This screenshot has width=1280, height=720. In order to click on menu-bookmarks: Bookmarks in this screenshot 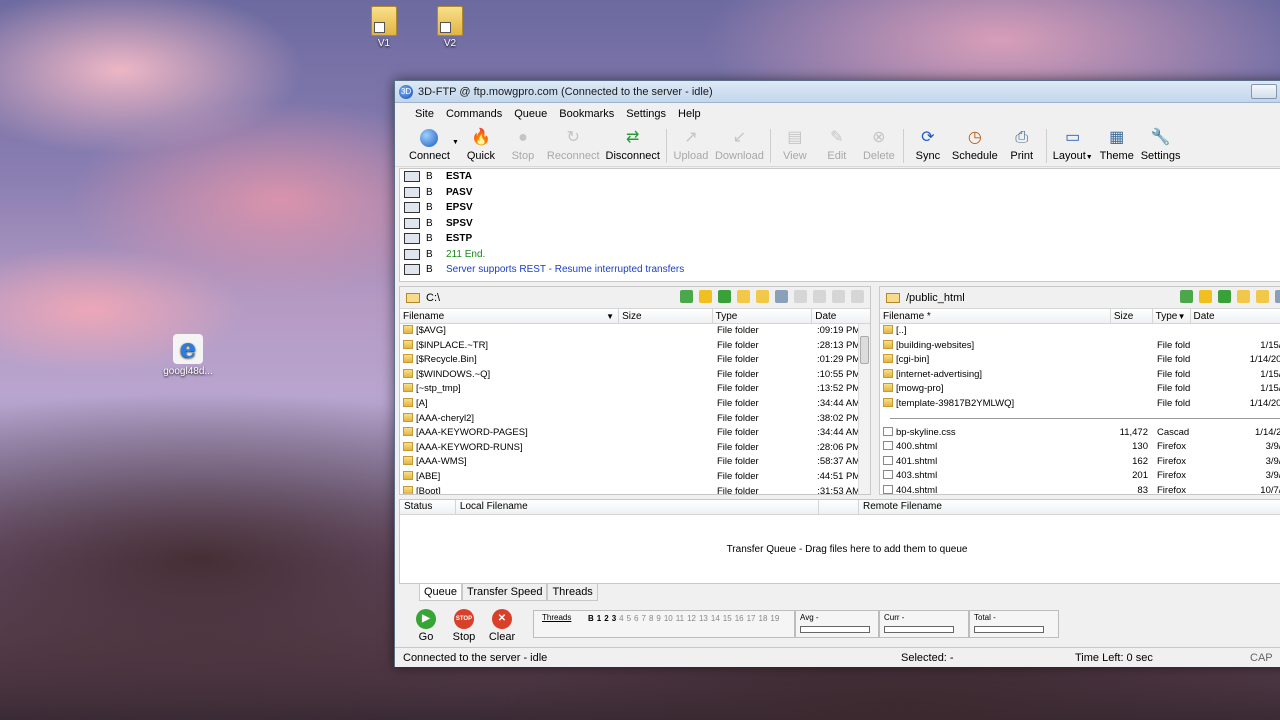, I will do `click(586, 114)`.